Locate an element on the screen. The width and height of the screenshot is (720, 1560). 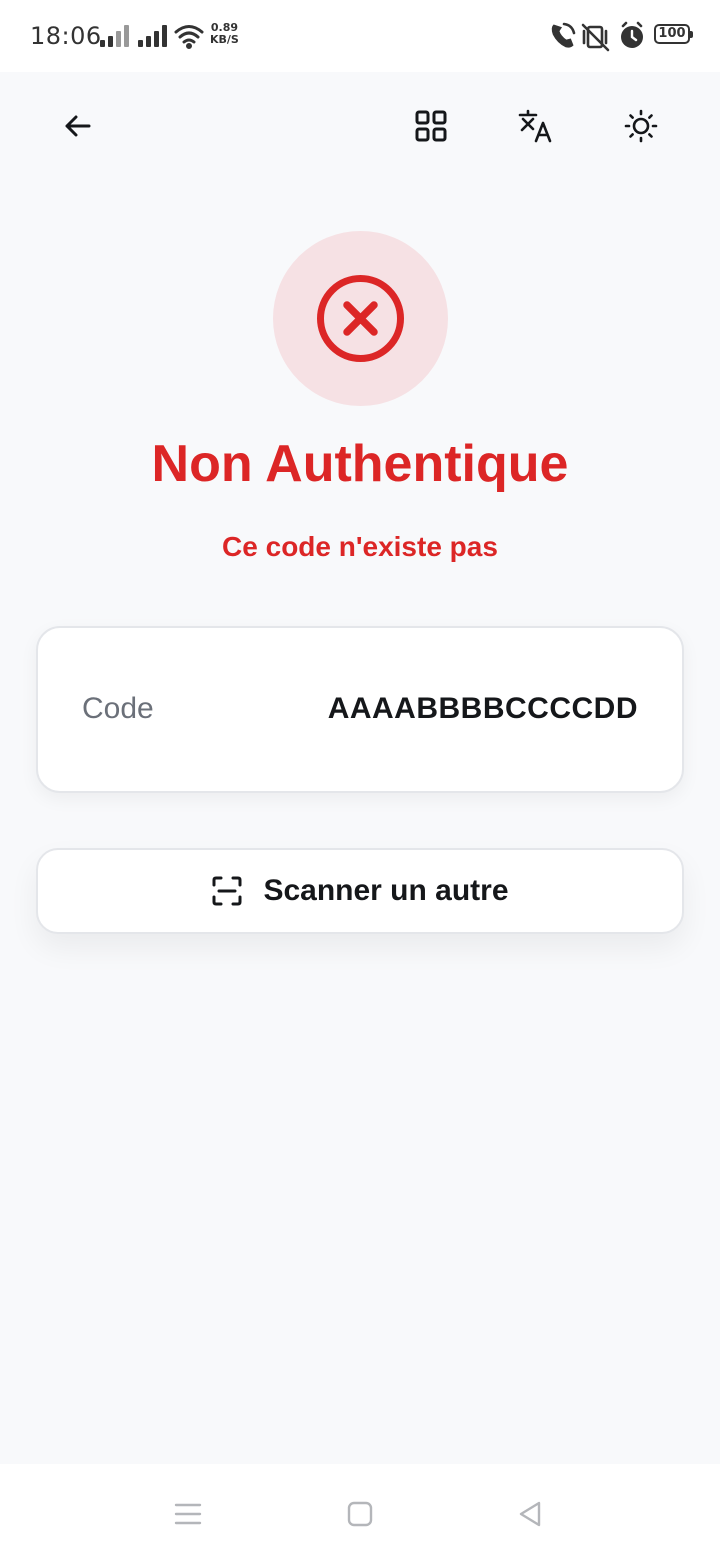
arrow-left-icon is located at coordinates (78, 126).